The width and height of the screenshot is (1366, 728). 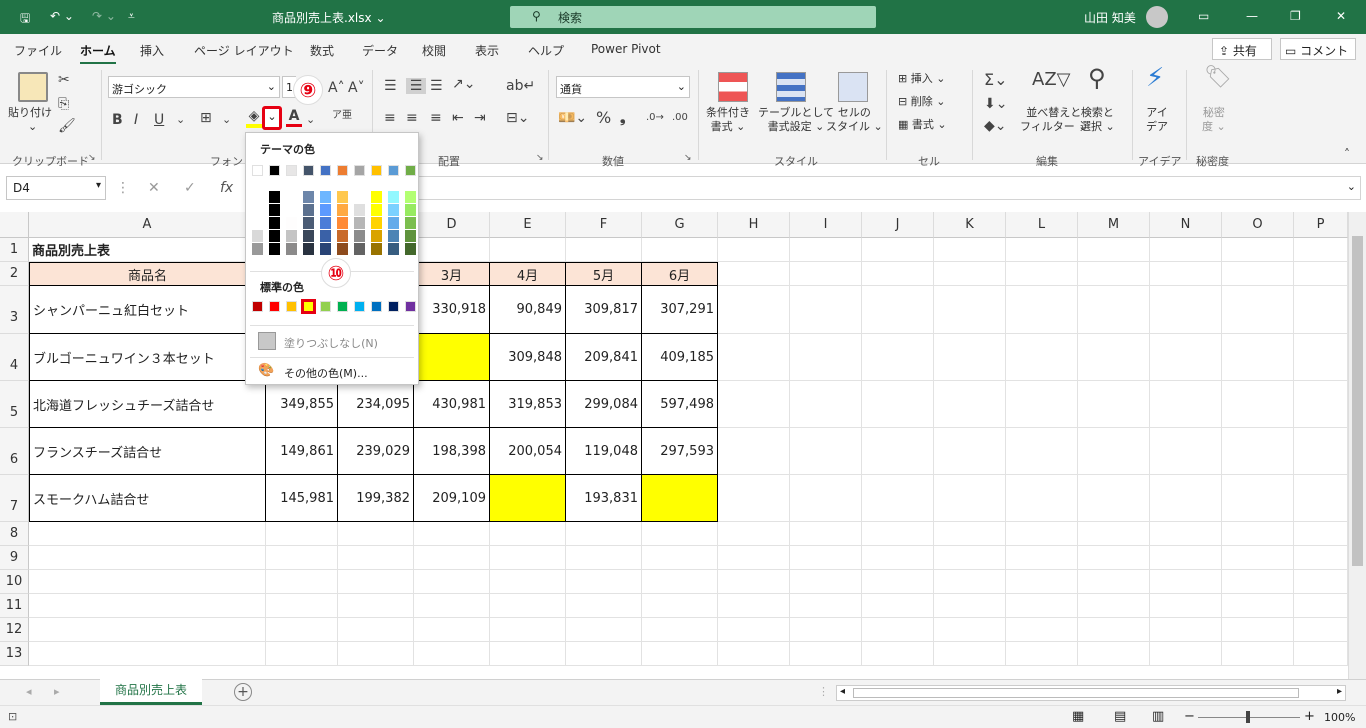 What do you see at coordinates (25, 19) in the screenshot?
I see `save-icon: 🖫` at bounding box center [25, 19].